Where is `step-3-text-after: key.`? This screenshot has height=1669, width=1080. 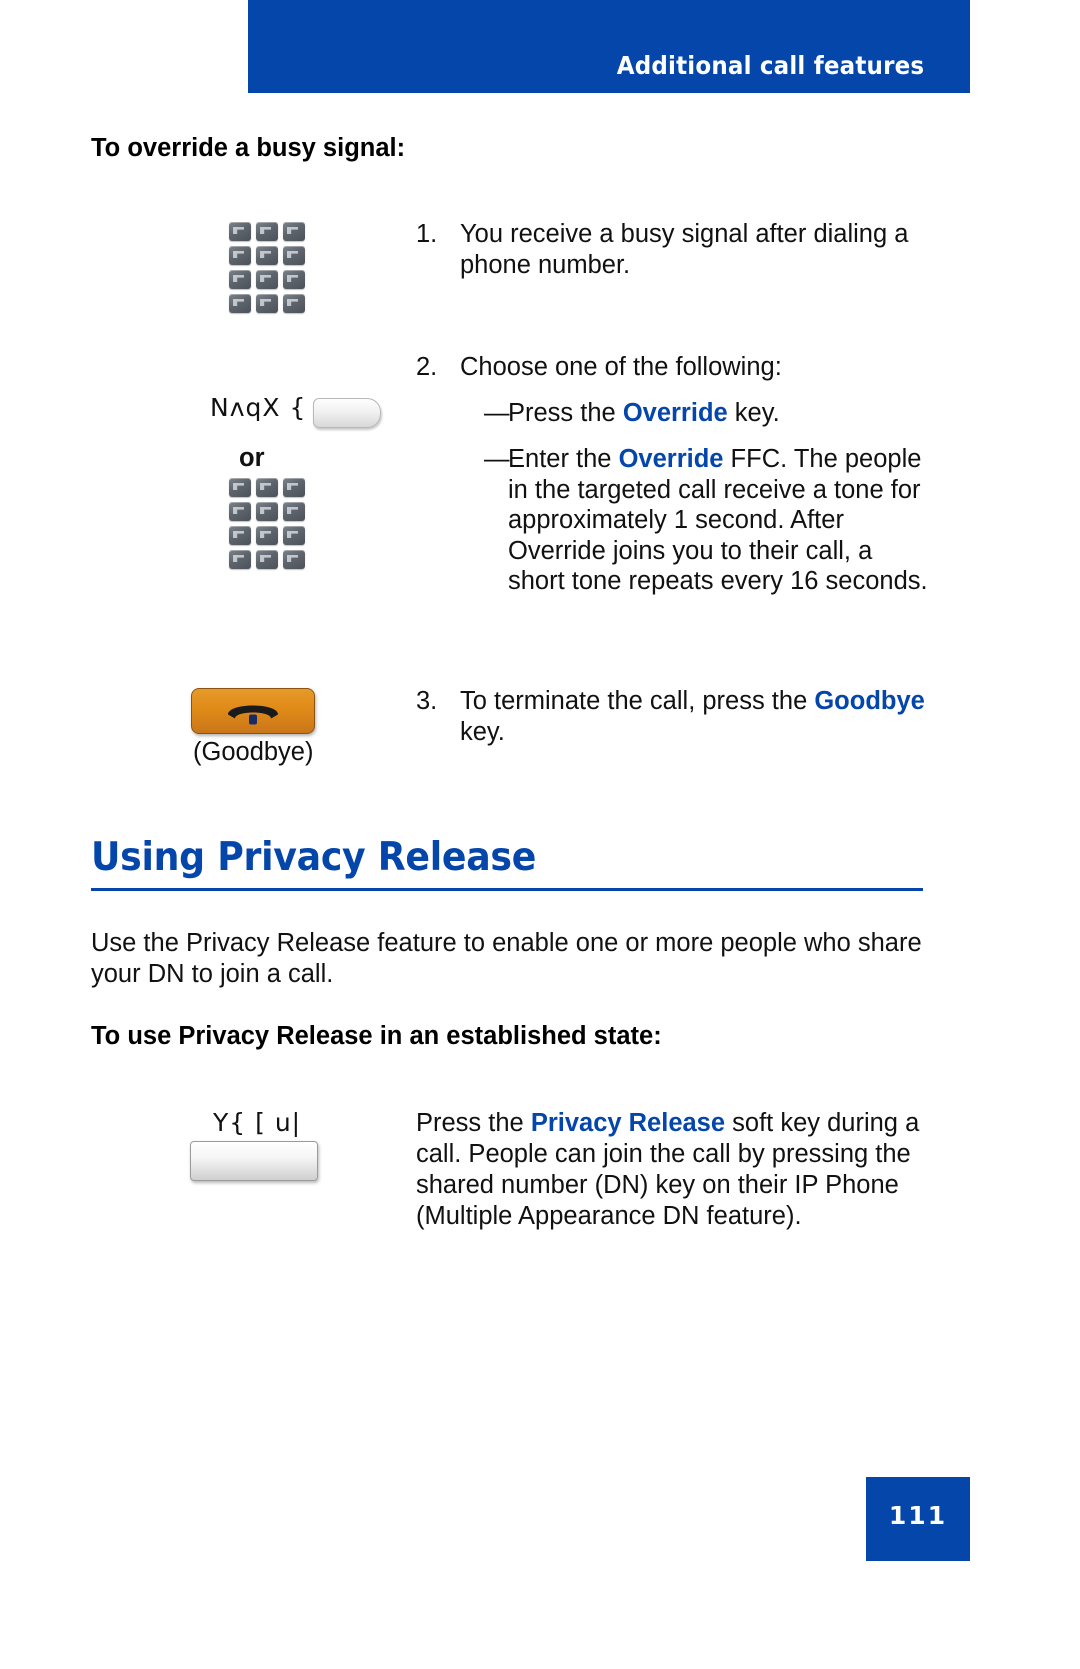
step-3-text-after: key. is located at coordinates (482, 731).